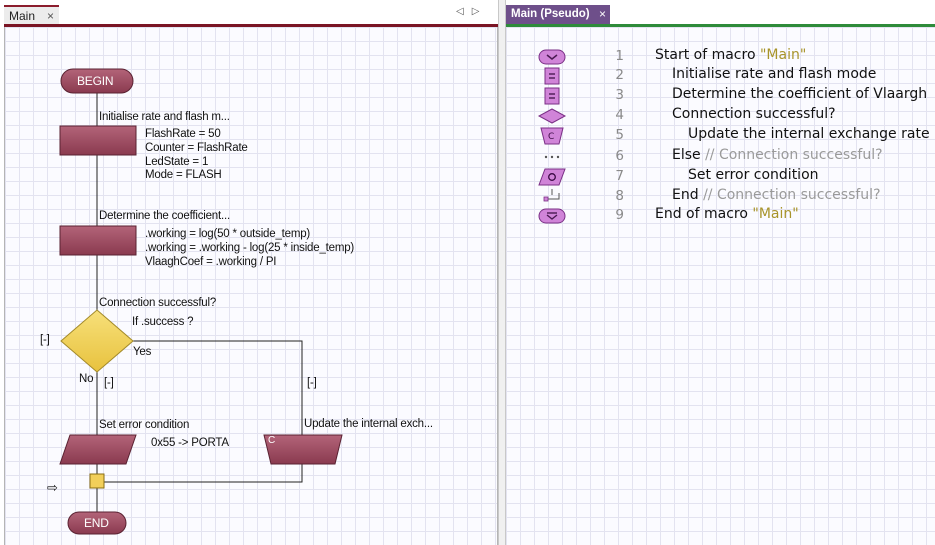 The height and width of the screenshot is (545, 935). Describe the element at coordinates (98, 449) in the screenshot. I see `output-block` at that location.